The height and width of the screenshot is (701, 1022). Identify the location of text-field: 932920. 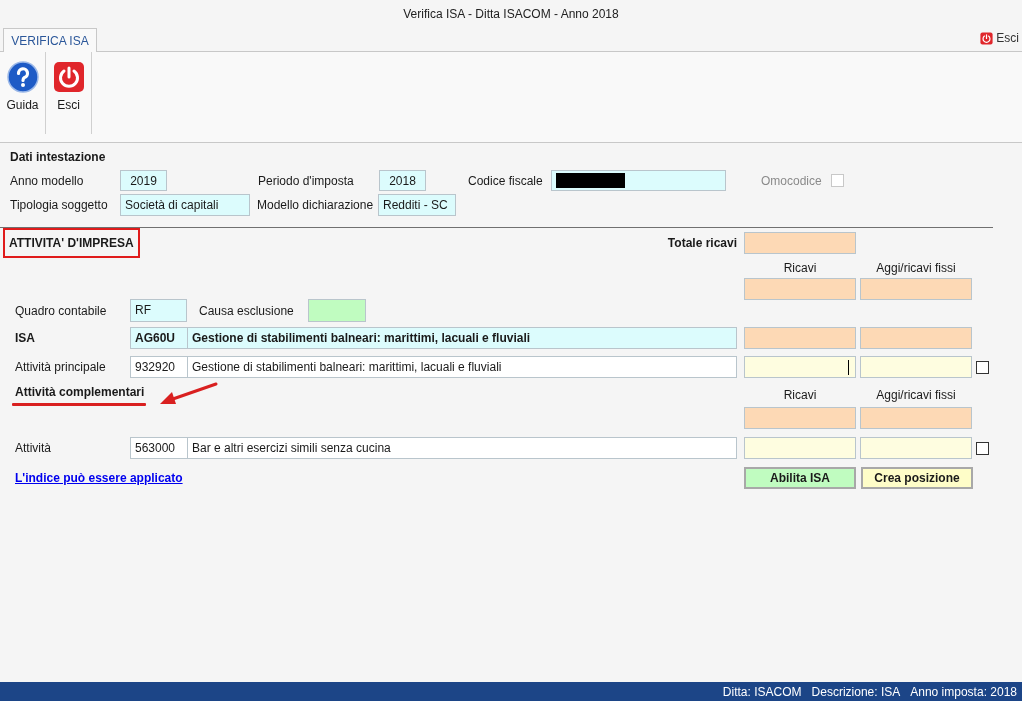
(159, 367).